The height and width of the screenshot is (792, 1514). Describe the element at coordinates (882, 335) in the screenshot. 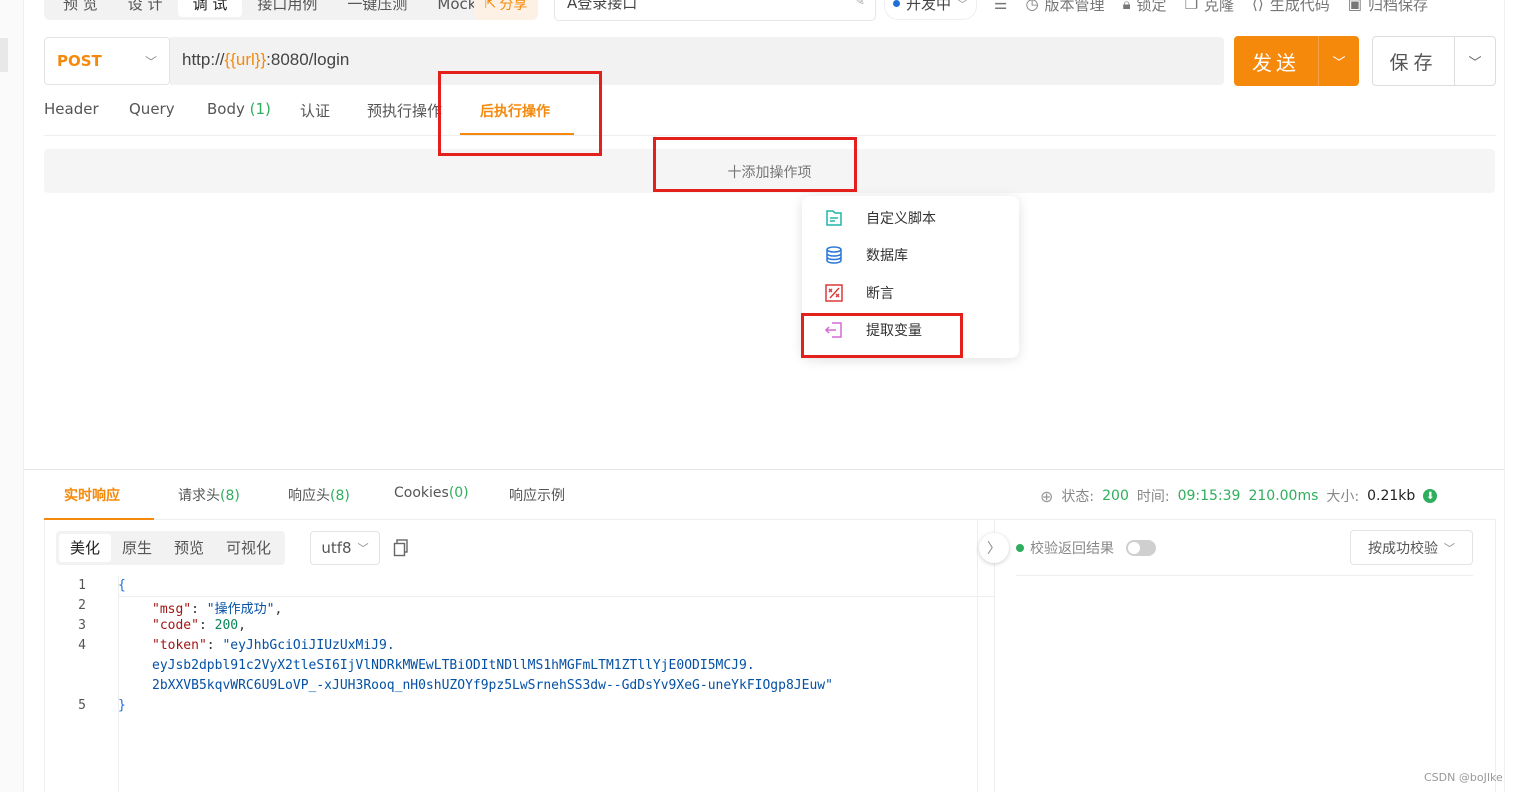

I see `highlight-box-extract-variable` at that location.